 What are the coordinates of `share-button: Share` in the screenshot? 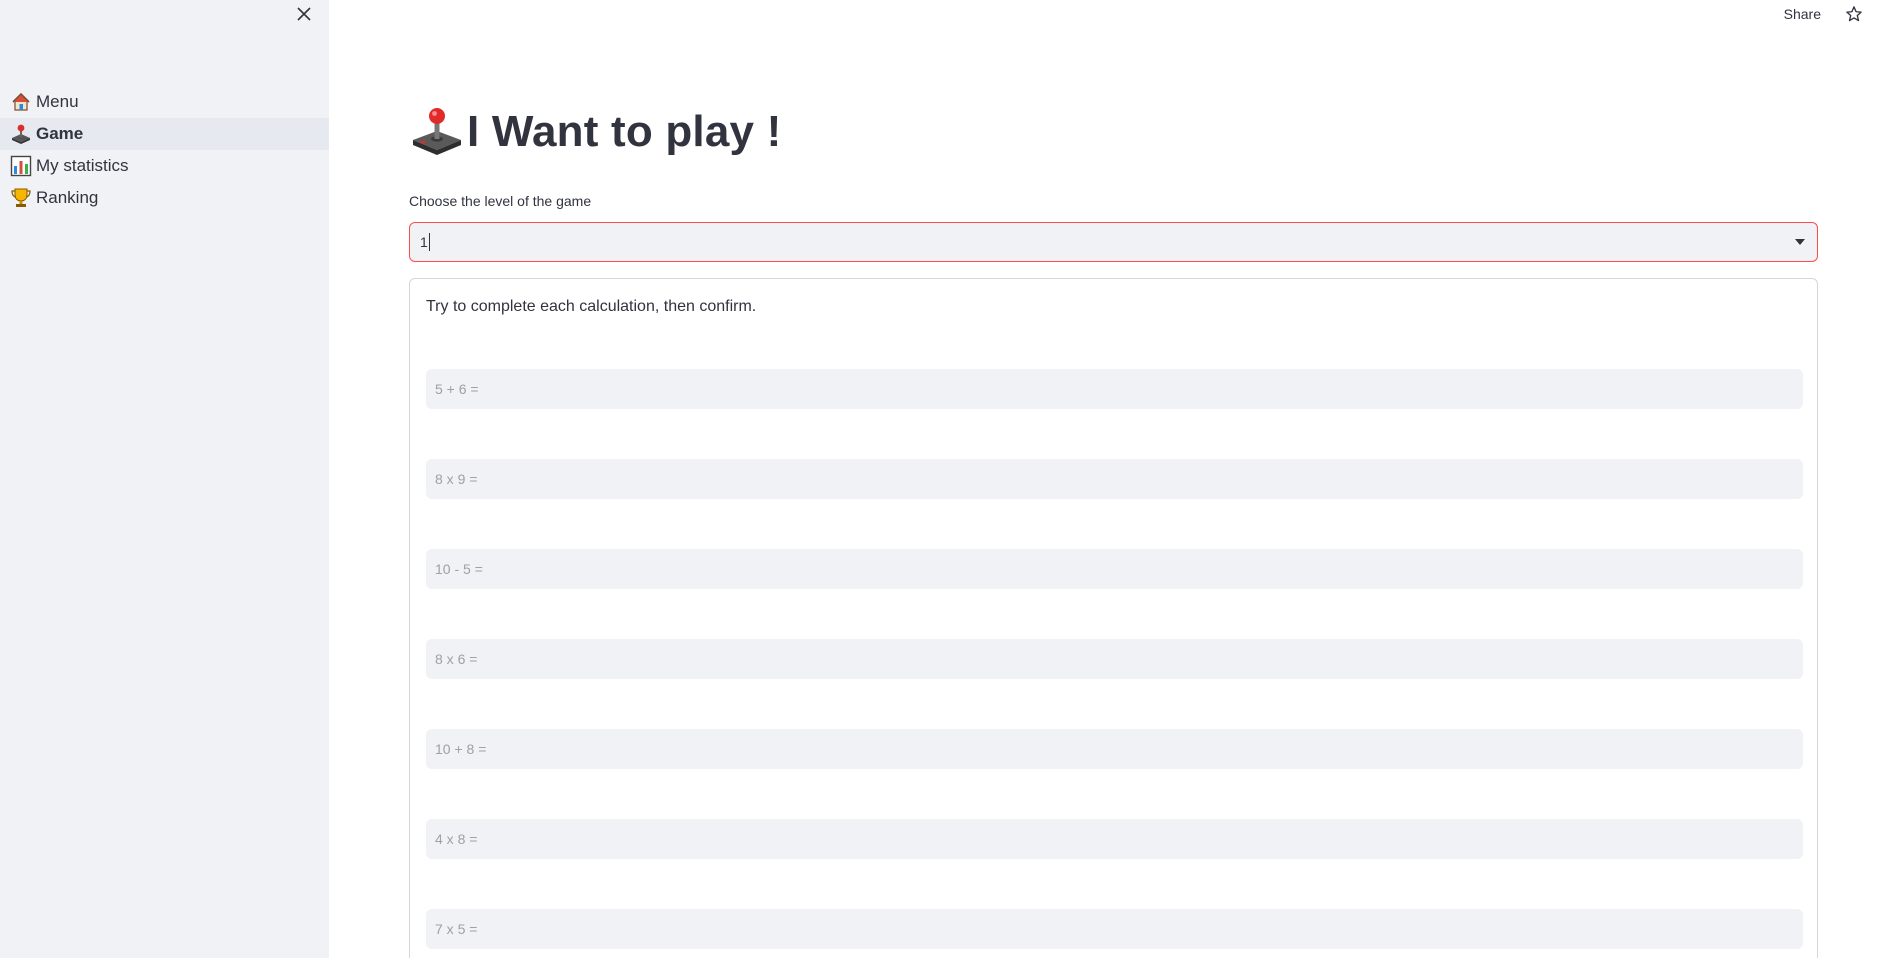 It's located at (1802, 14).